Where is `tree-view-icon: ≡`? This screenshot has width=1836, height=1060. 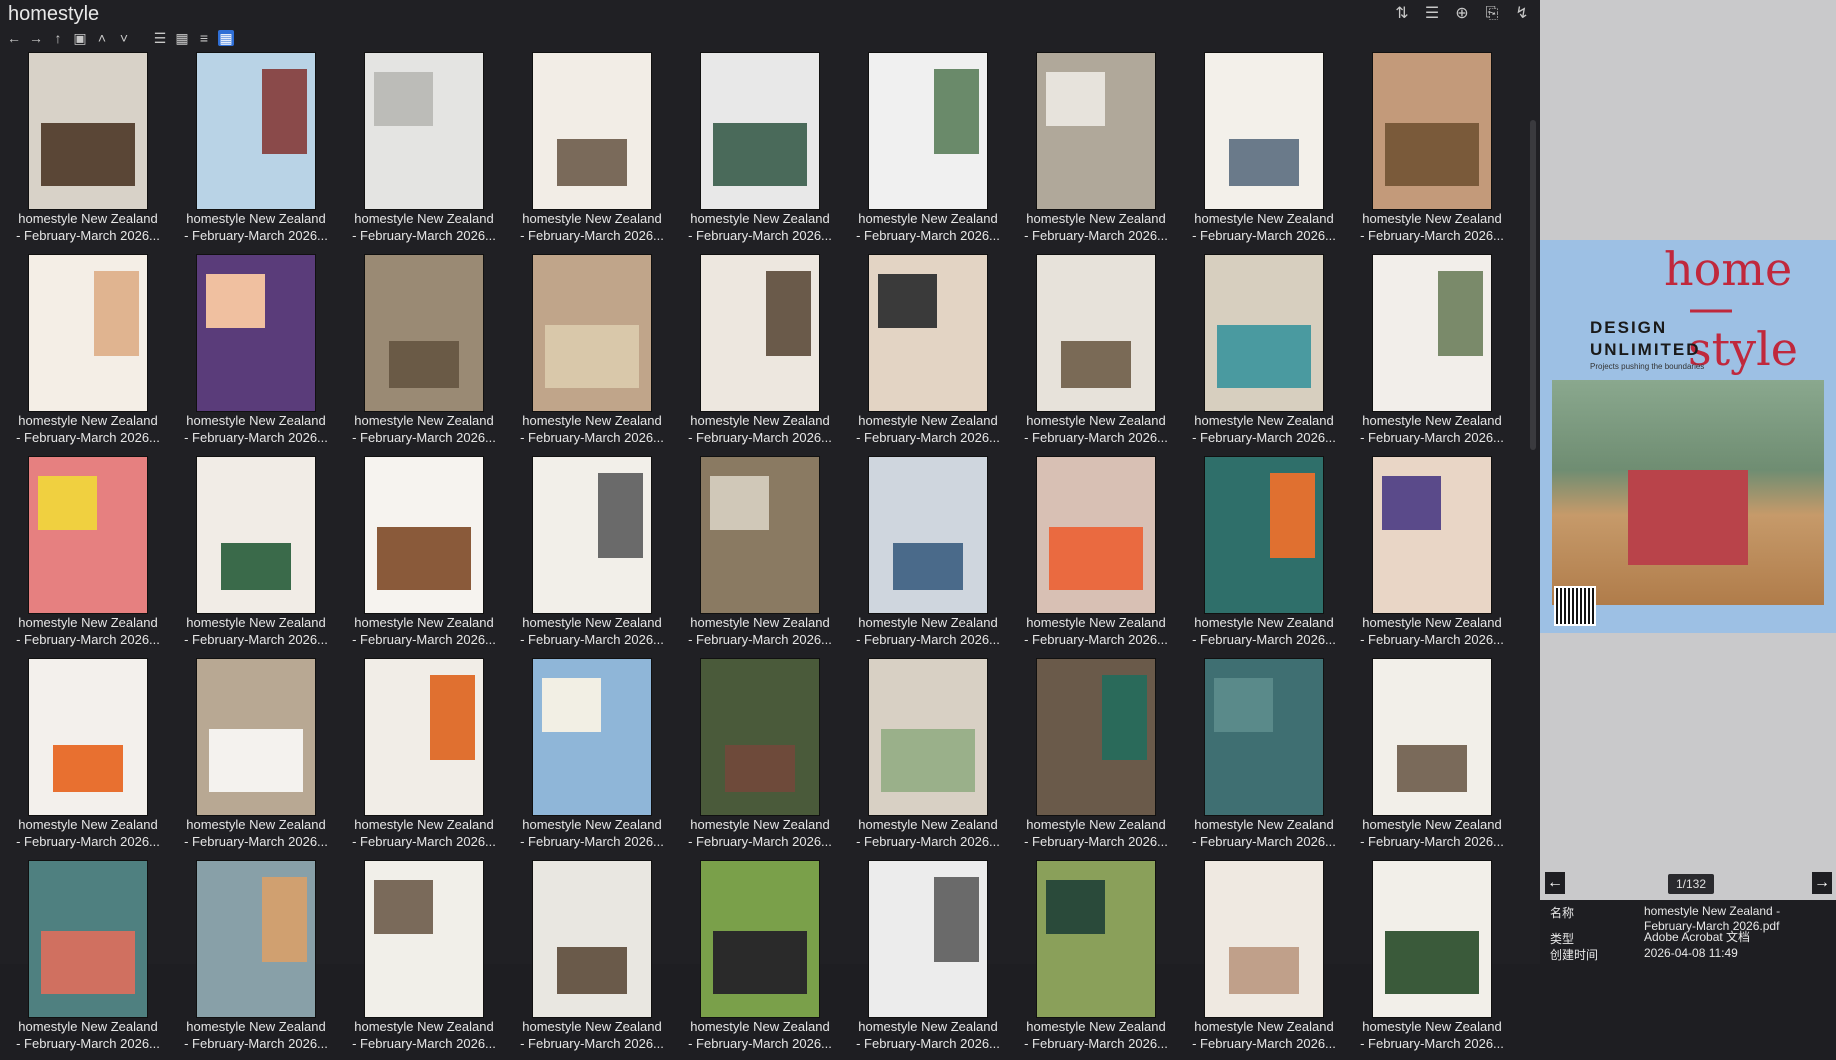
tree-view-icon: ≡ is located at coordinates (204, 38).